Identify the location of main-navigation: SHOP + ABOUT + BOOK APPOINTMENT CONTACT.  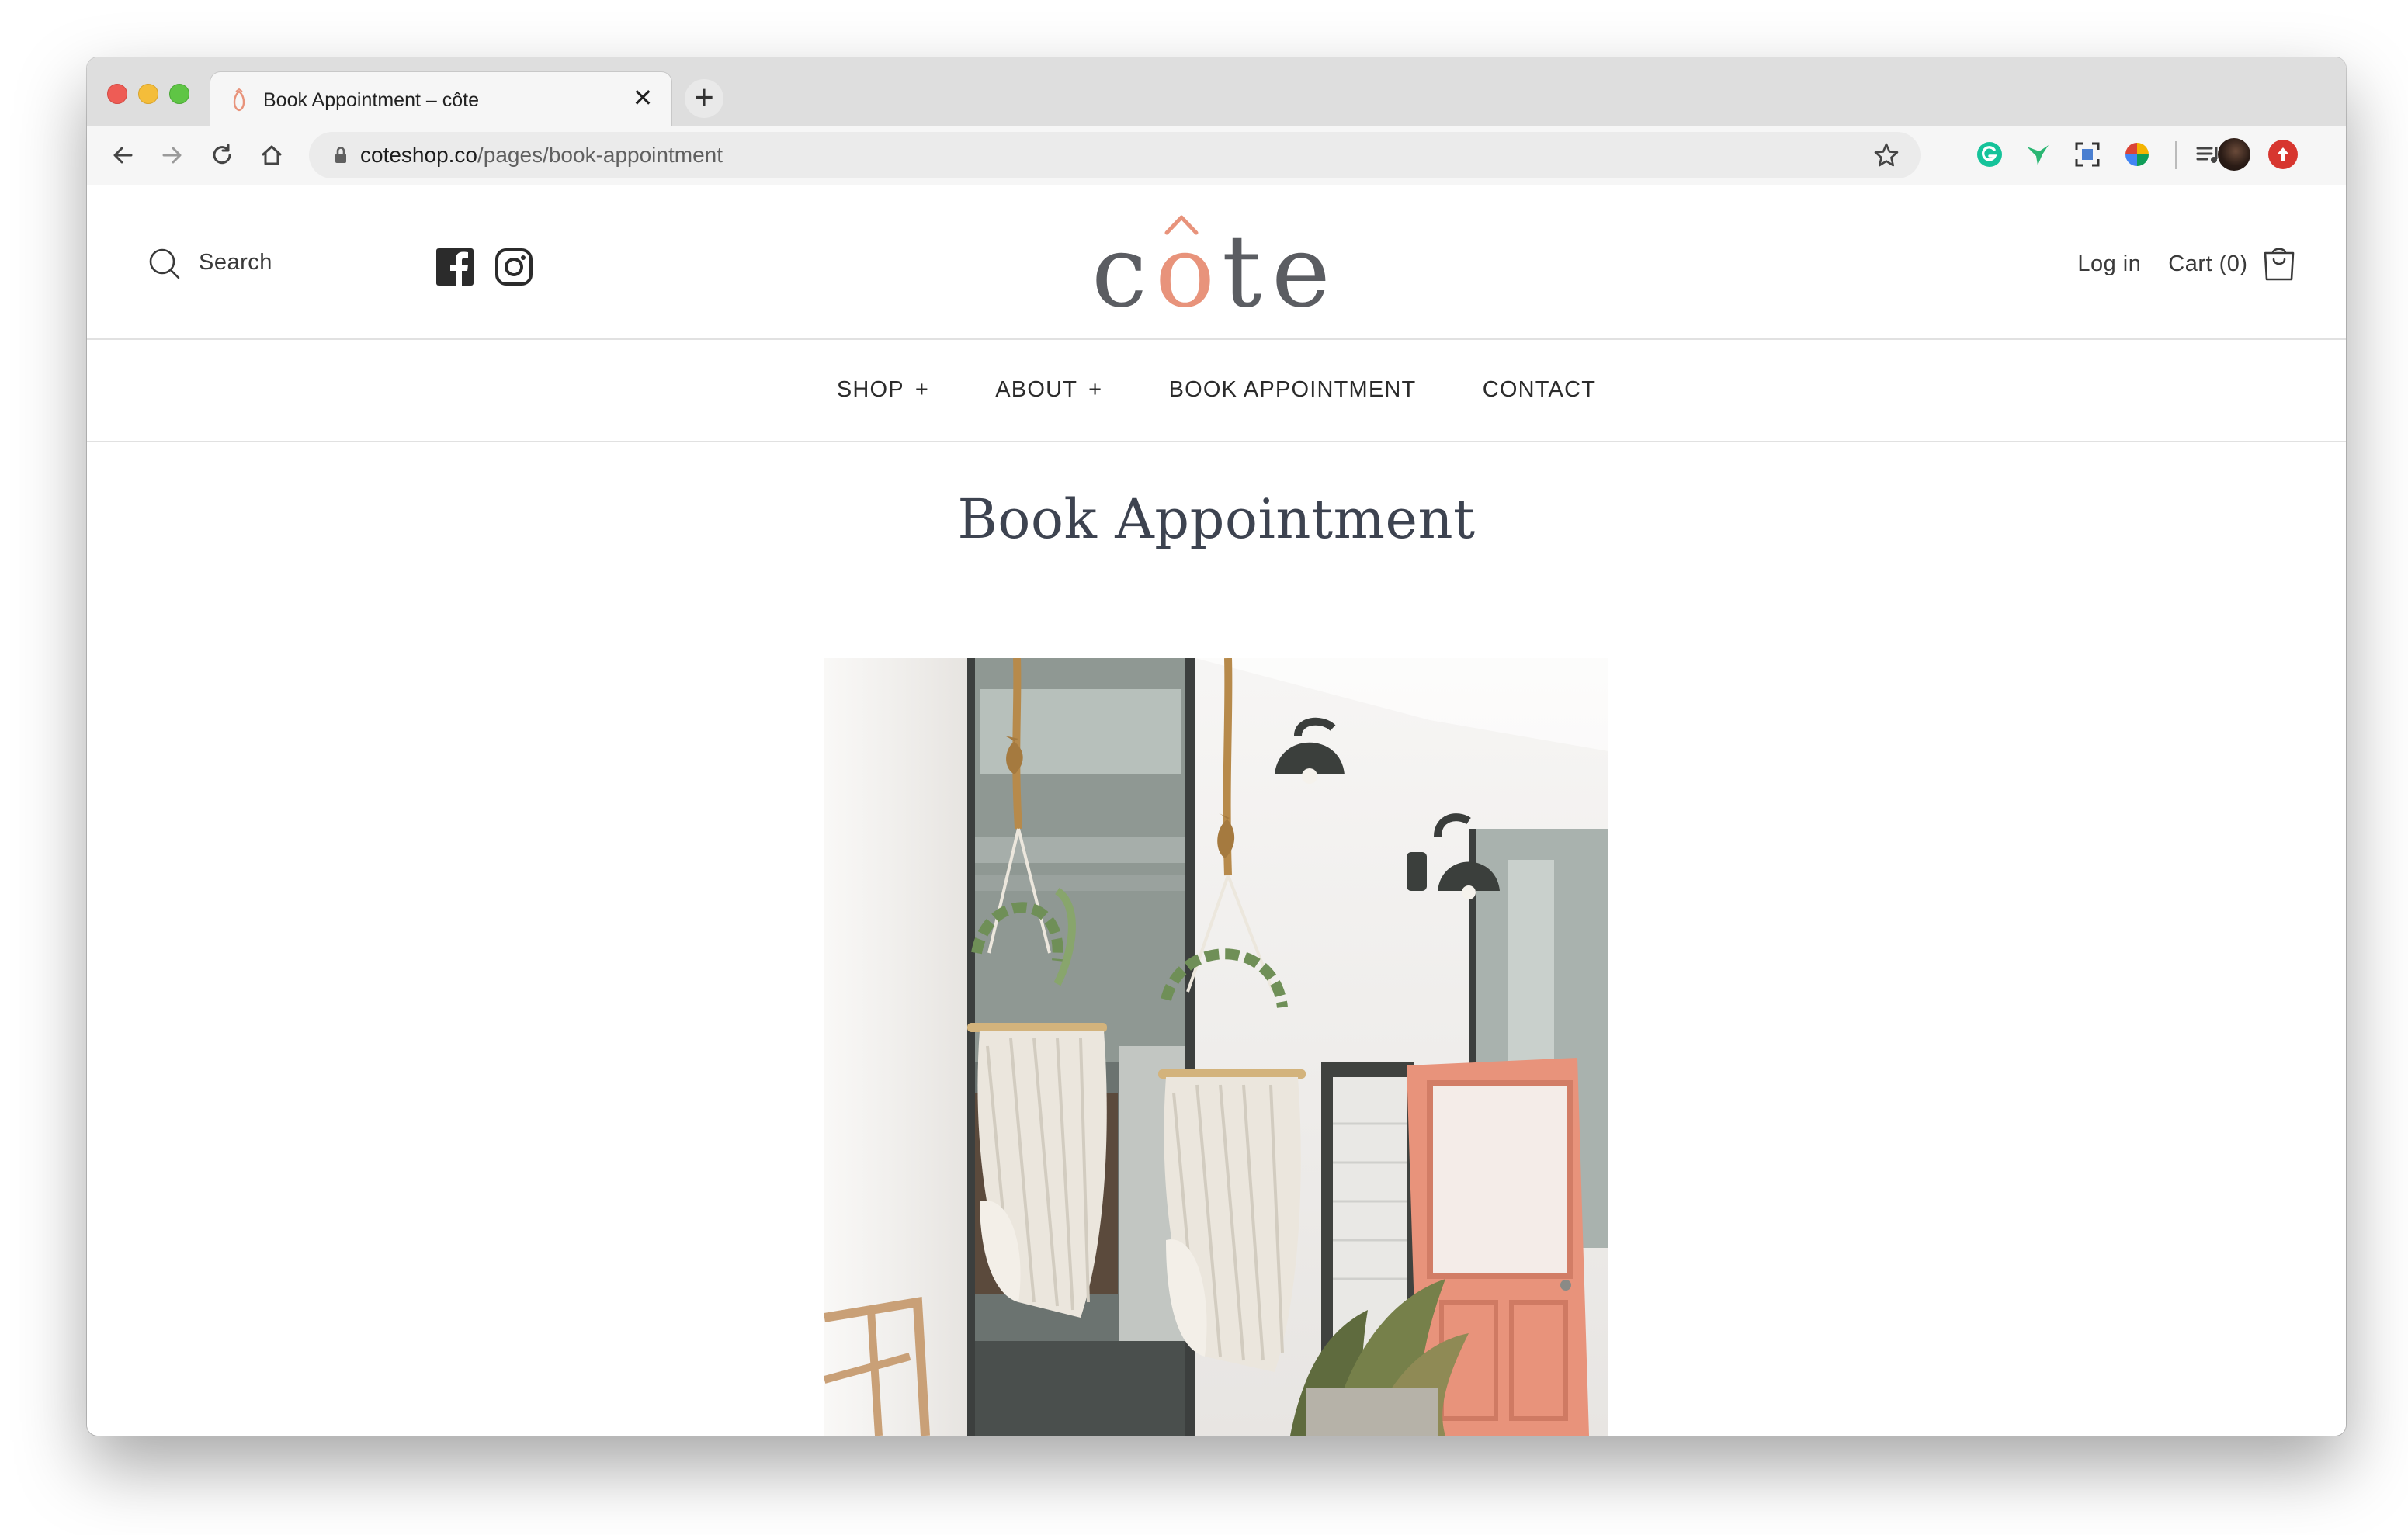
(1216, 391).